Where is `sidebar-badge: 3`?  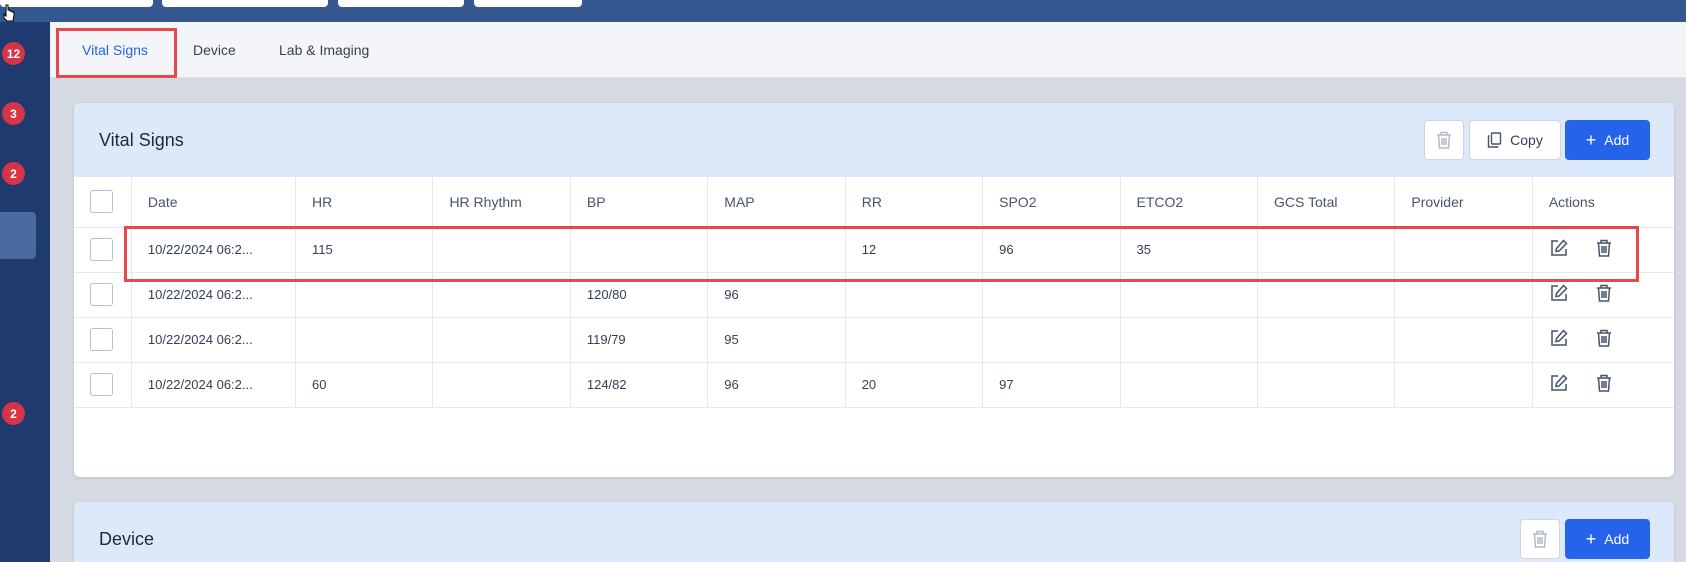
sidebar-badge: 3 is located at coordinates (13, 113).